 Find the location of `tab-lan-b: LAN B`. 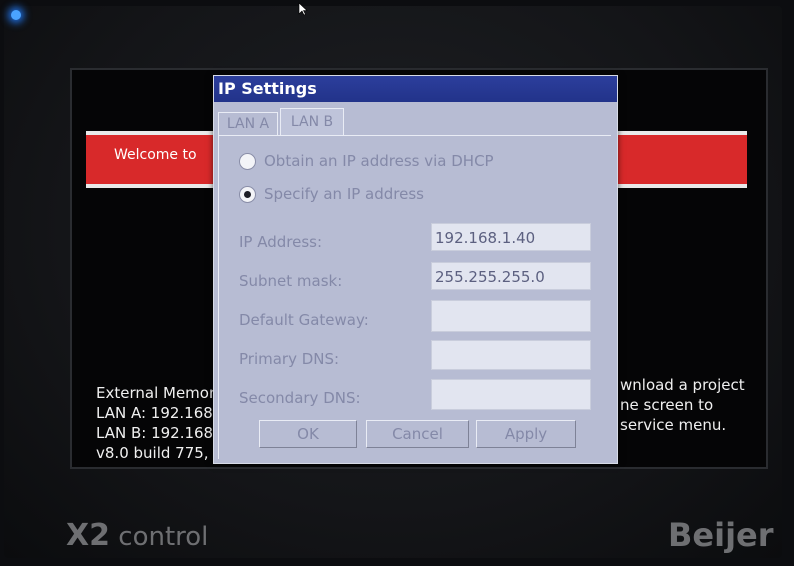

tab-lan-b: LAN B is located at coordinates (312, 121).